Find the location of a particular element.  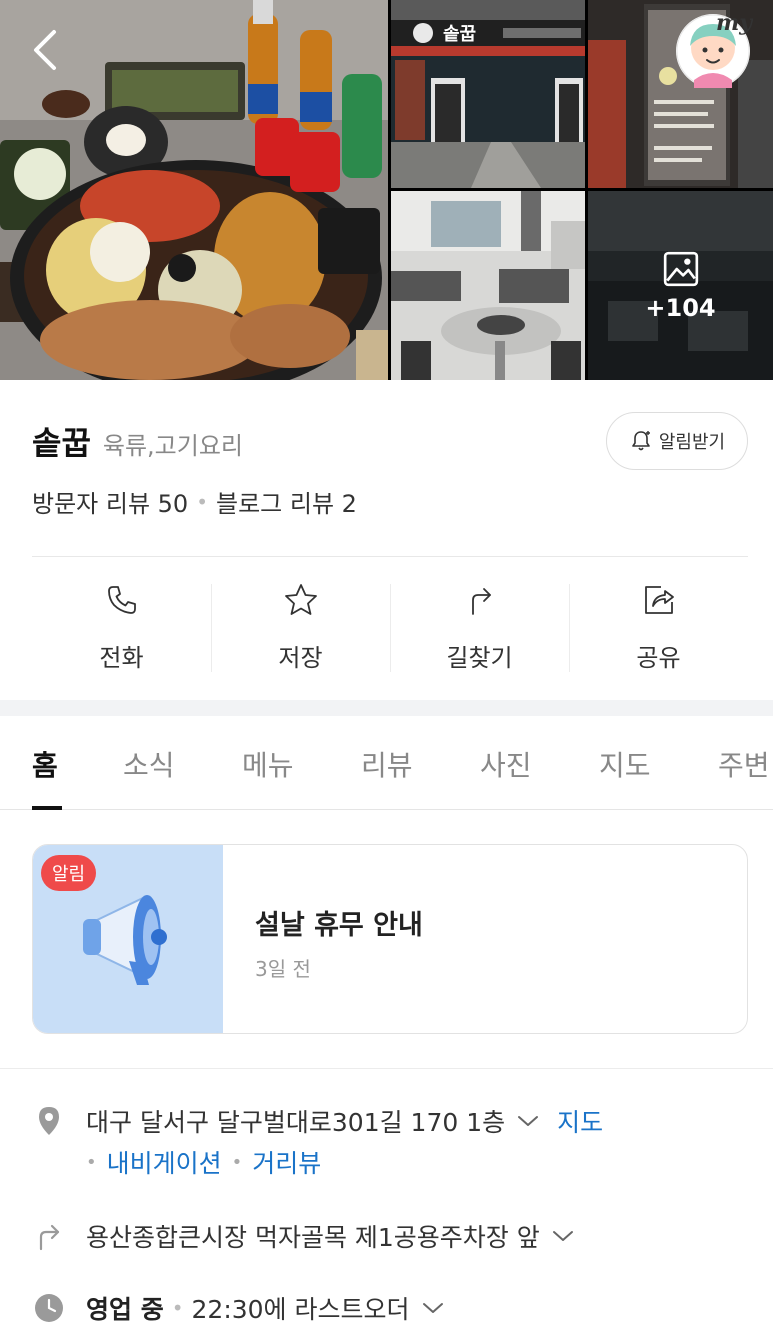

notify-label: 알림받기 is located at coordinates (692, 442).